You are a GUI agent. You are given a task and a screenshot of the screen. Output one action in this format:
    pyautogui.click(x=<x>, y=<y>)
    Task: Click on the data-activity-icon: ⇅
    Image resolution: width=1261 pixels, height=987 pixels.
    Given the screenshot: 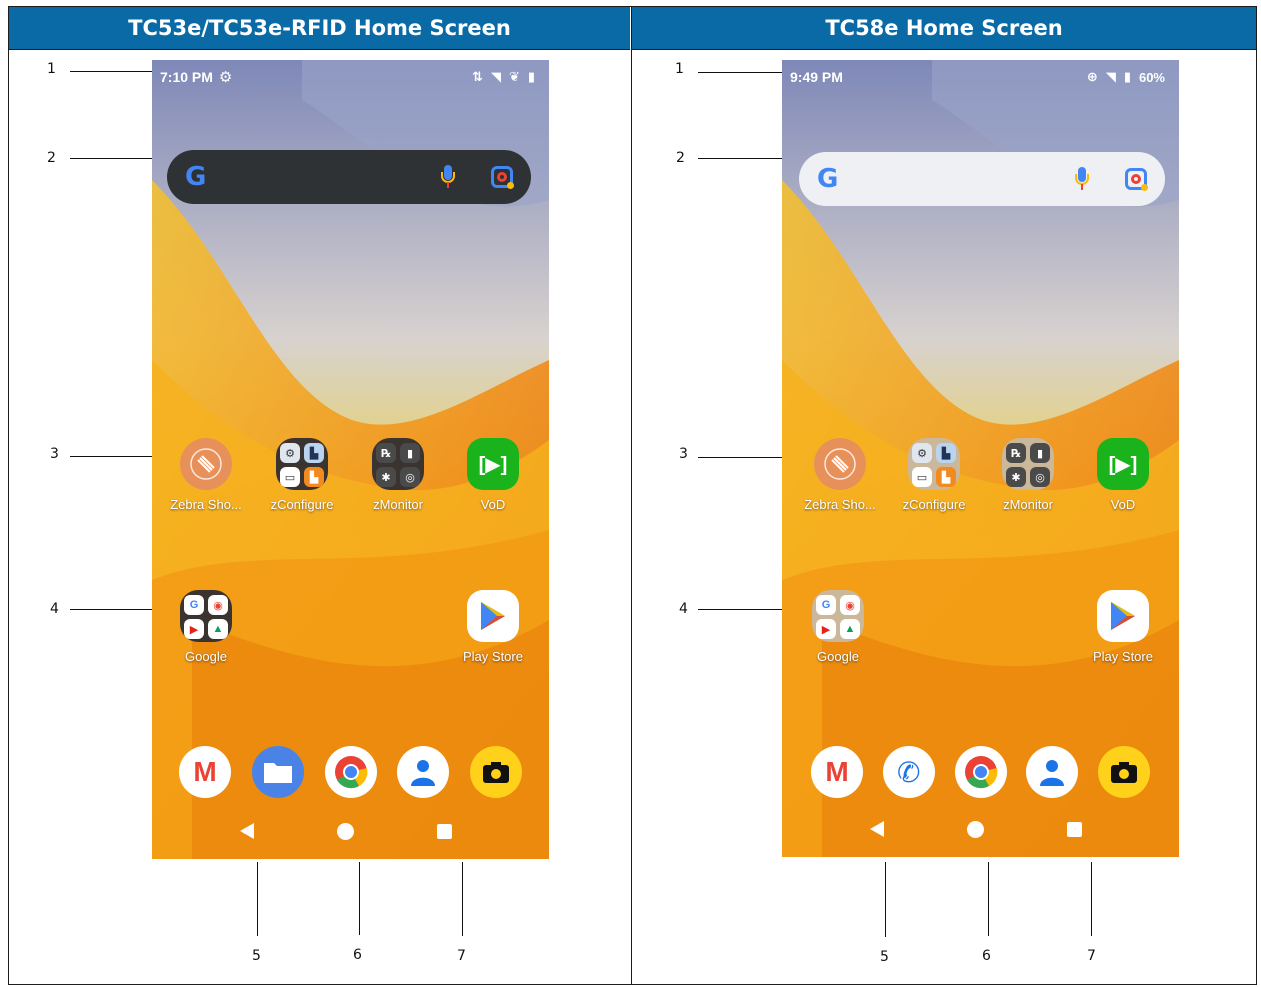 What is the action you would take?
    pyautogui.click(x=477, y=76)
    